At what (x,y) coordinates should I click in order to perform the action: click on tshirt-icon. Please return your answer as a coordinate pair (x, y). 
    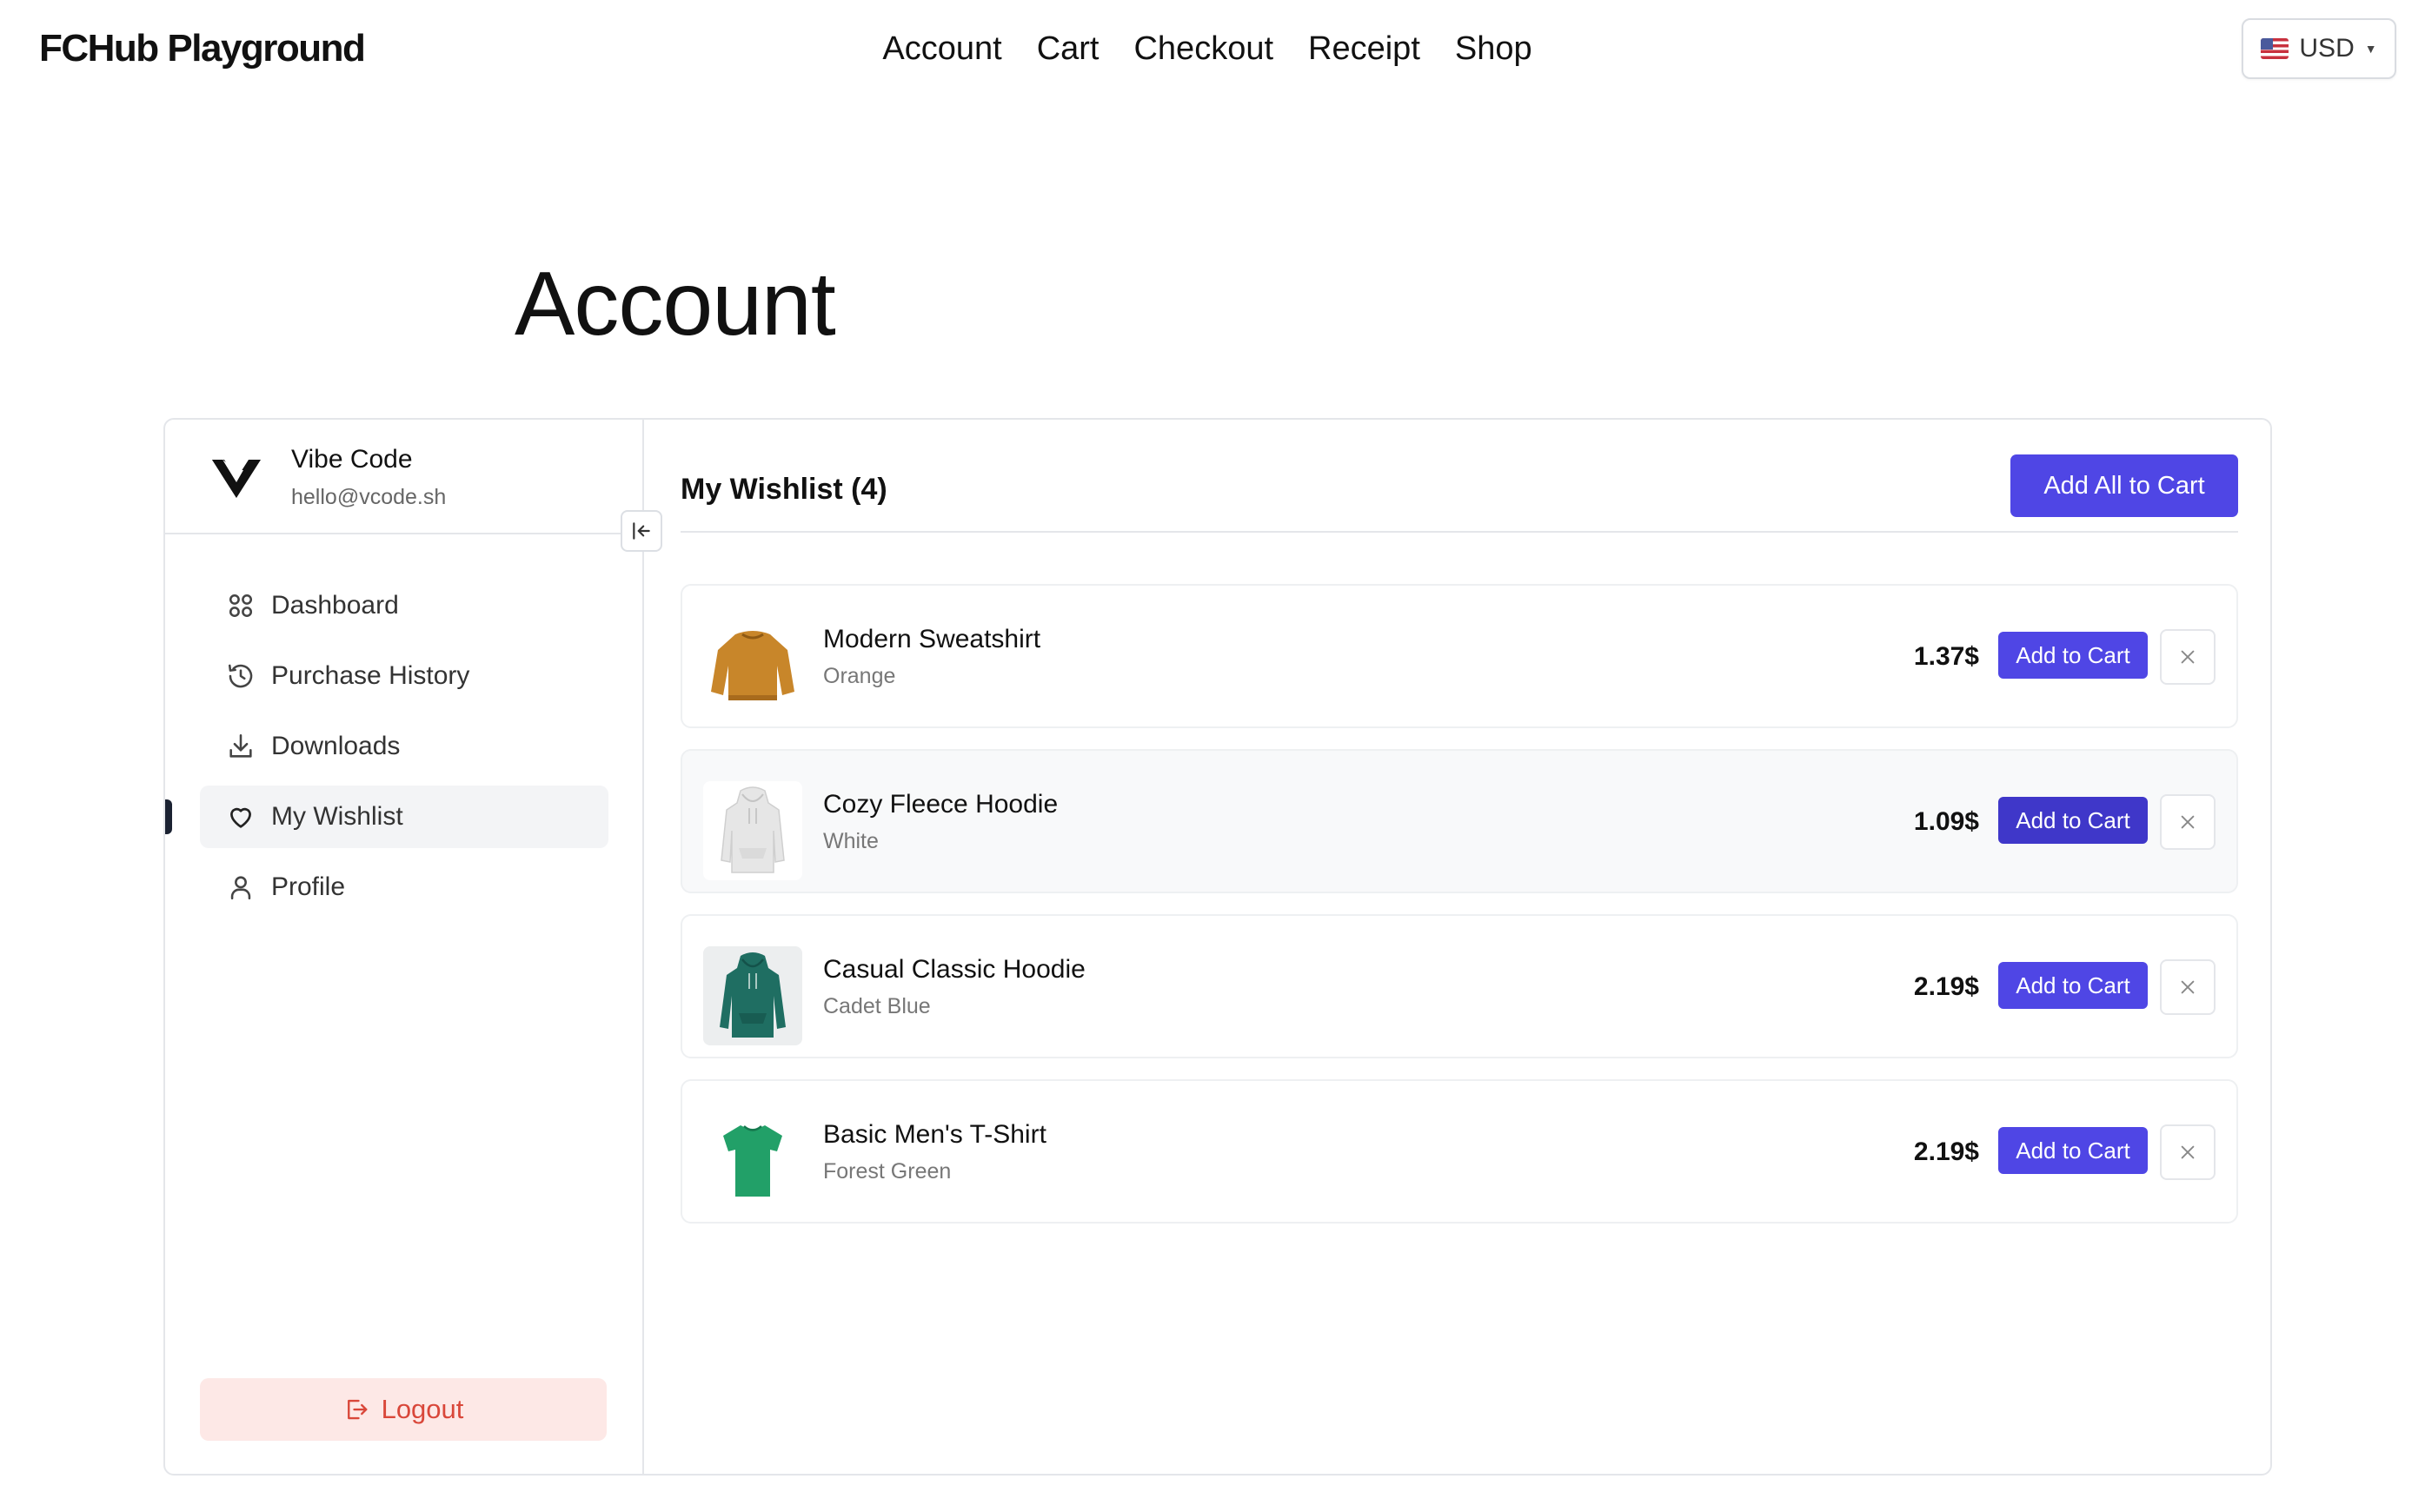
    Looking at the image, I should click on (752, 1161).